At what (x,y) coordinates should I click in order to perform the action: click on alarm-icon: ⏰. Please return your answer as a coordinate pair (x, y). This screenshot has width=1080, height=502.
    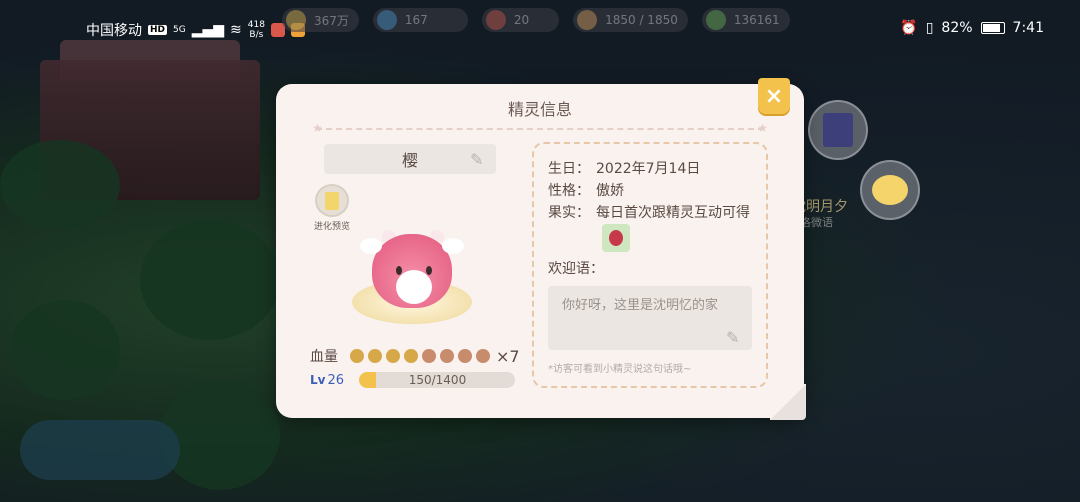
    Looking at the image, I should click on (909, 28).